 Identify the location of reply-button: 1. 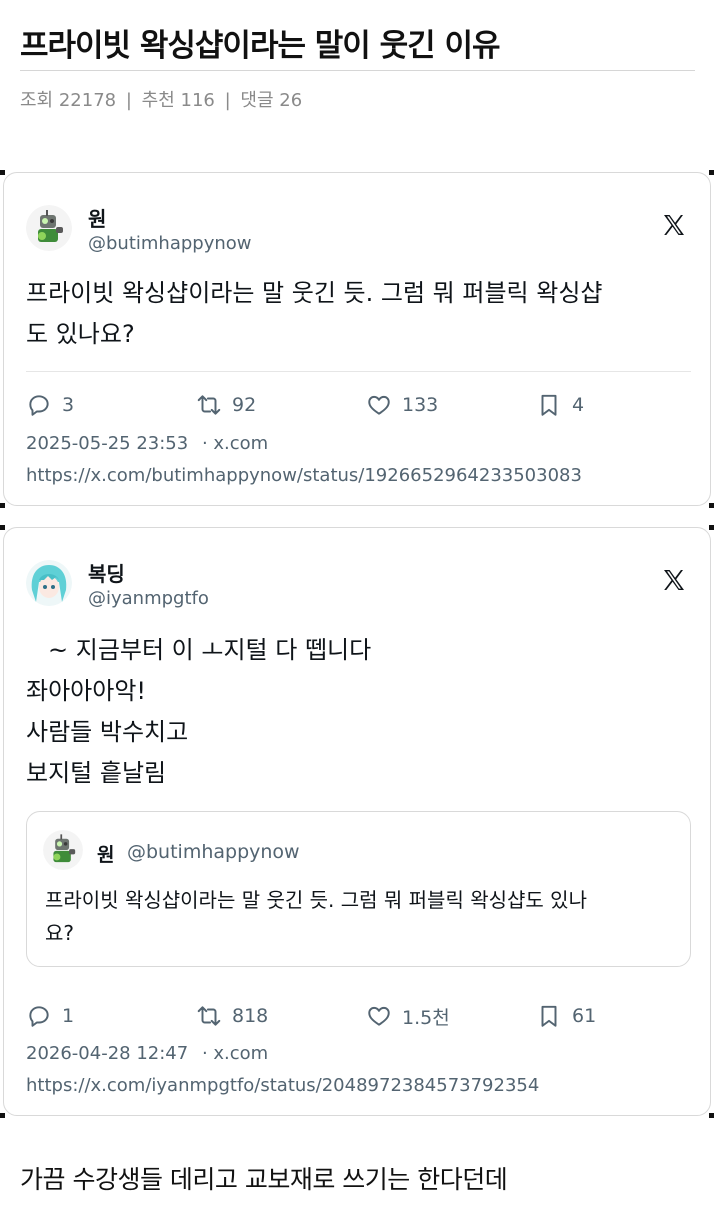
(50, 1016).